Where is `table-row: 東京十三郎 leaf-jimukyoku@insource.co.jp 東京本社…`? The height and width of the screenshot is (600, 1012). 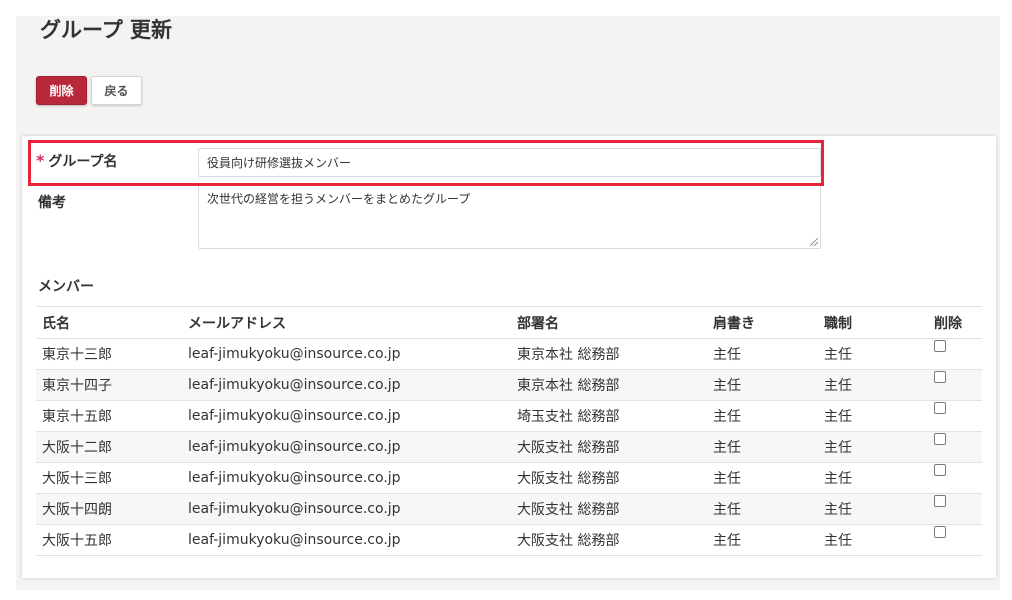 table-row: 東京十三郎 leaf-jimukyoku@insource.co.jp 東京本社… is located at coordinates (509, 354).